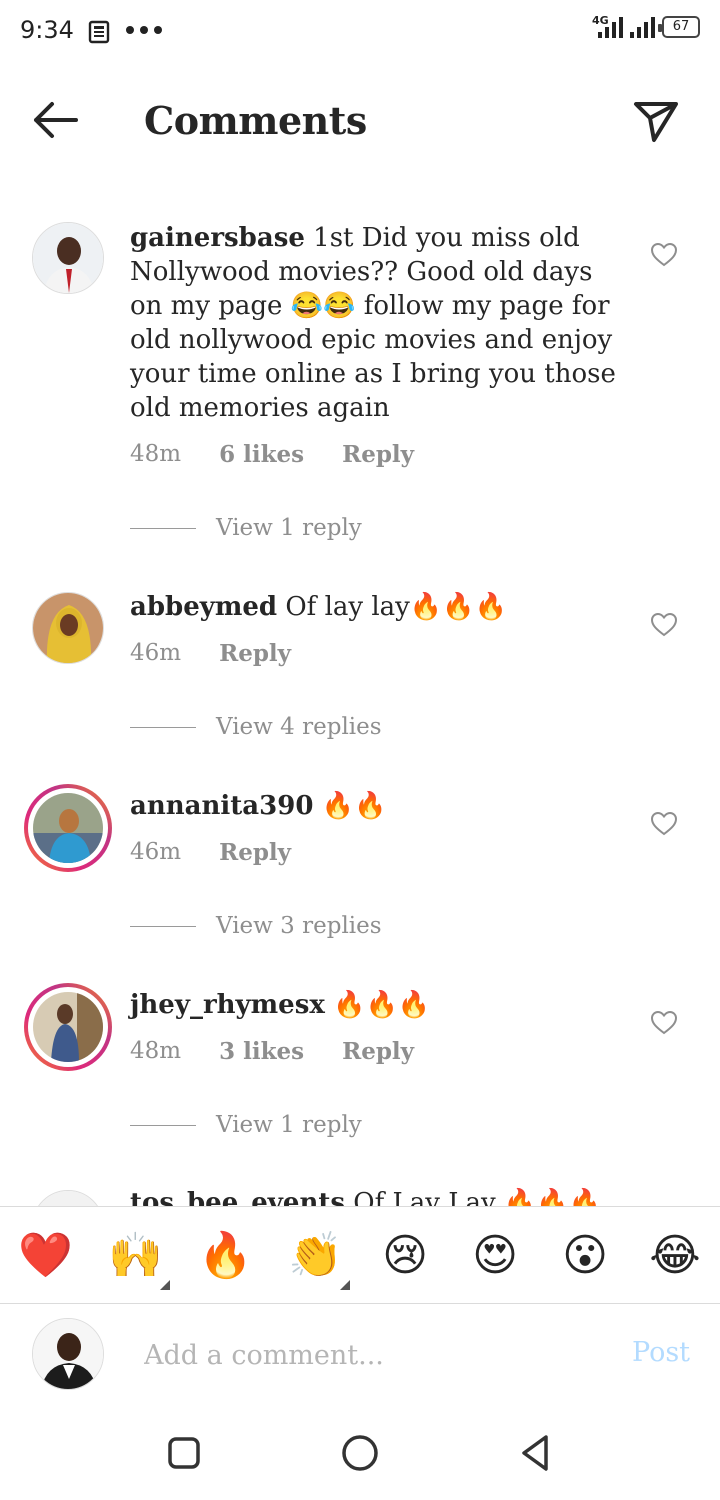 The image size is (720, 1500). Describe the element at coordinates (237, 1197) in the screenshot. I see `comment-username: tos_bee_events` at that location.